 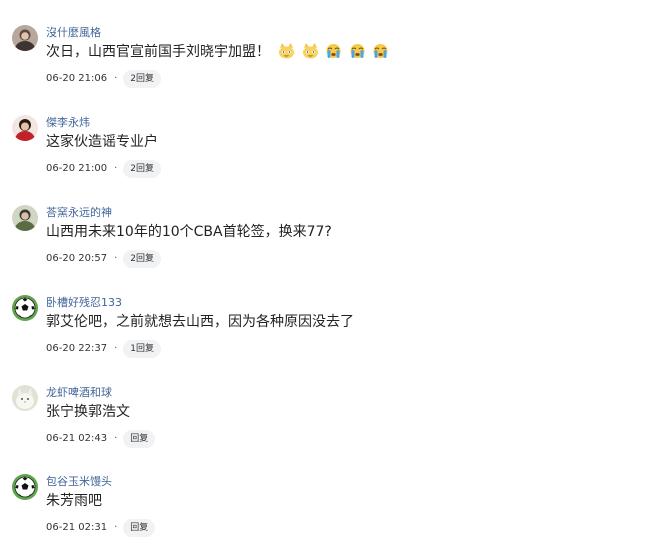 What do you see at coordinates (79, 481) in the screenshot?
I see `username: 包谷玉米馒头` at bounding box center [79, 481].